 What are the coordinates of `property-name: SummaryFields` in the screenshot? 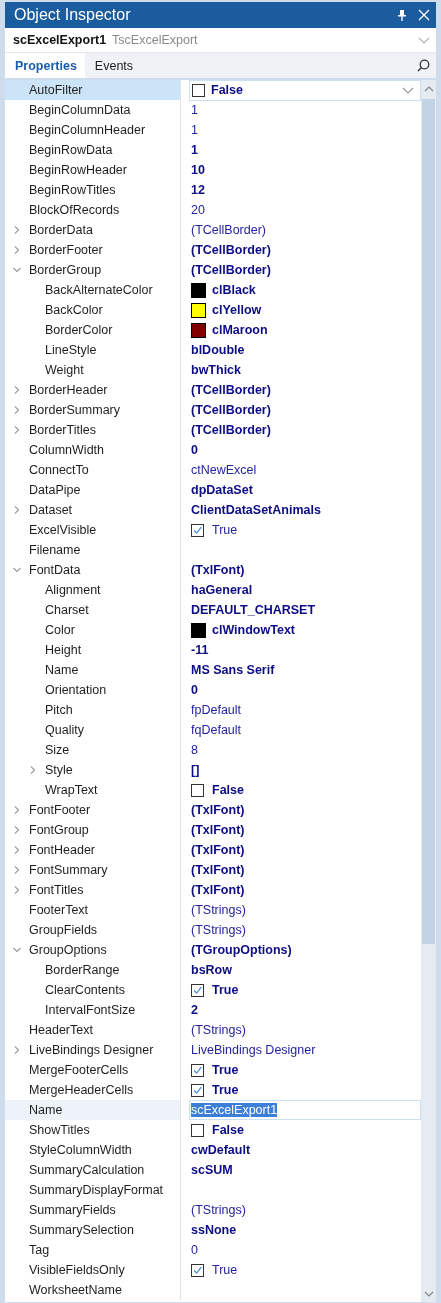 It's located at (93, 1210).